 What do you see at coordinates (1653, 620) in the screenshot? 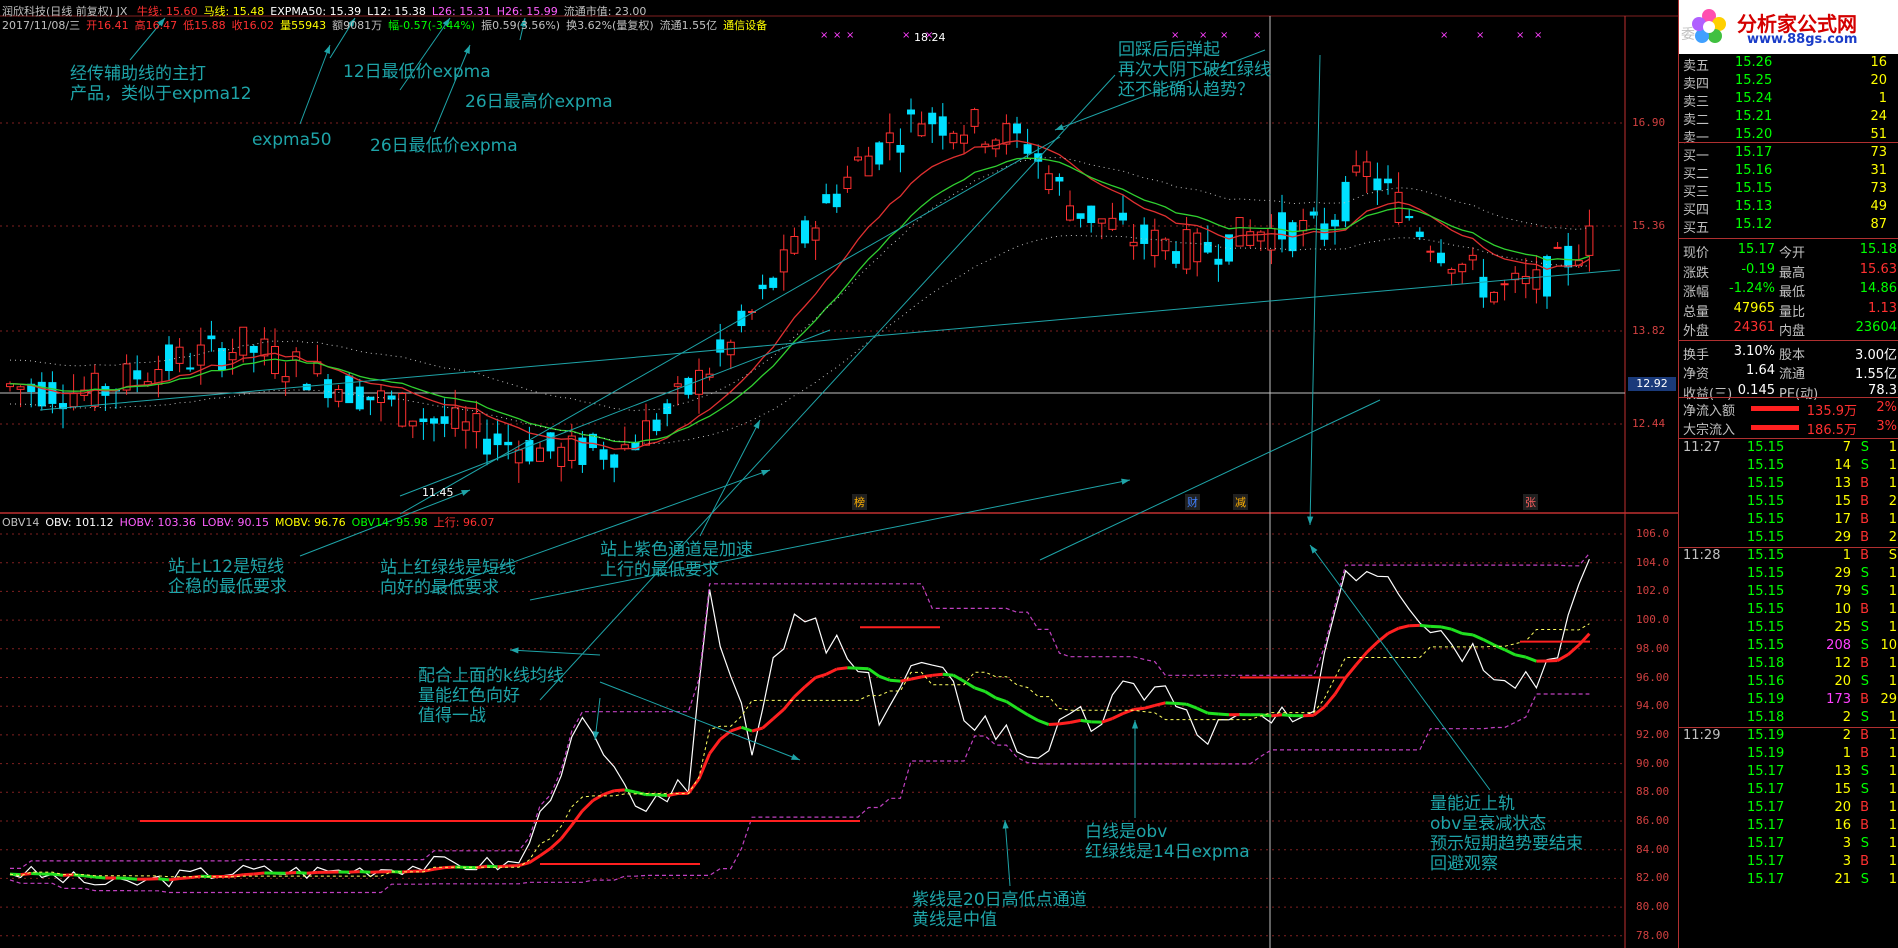
I see `obv-tick: 100.0` at bounding box center [1653, 620].